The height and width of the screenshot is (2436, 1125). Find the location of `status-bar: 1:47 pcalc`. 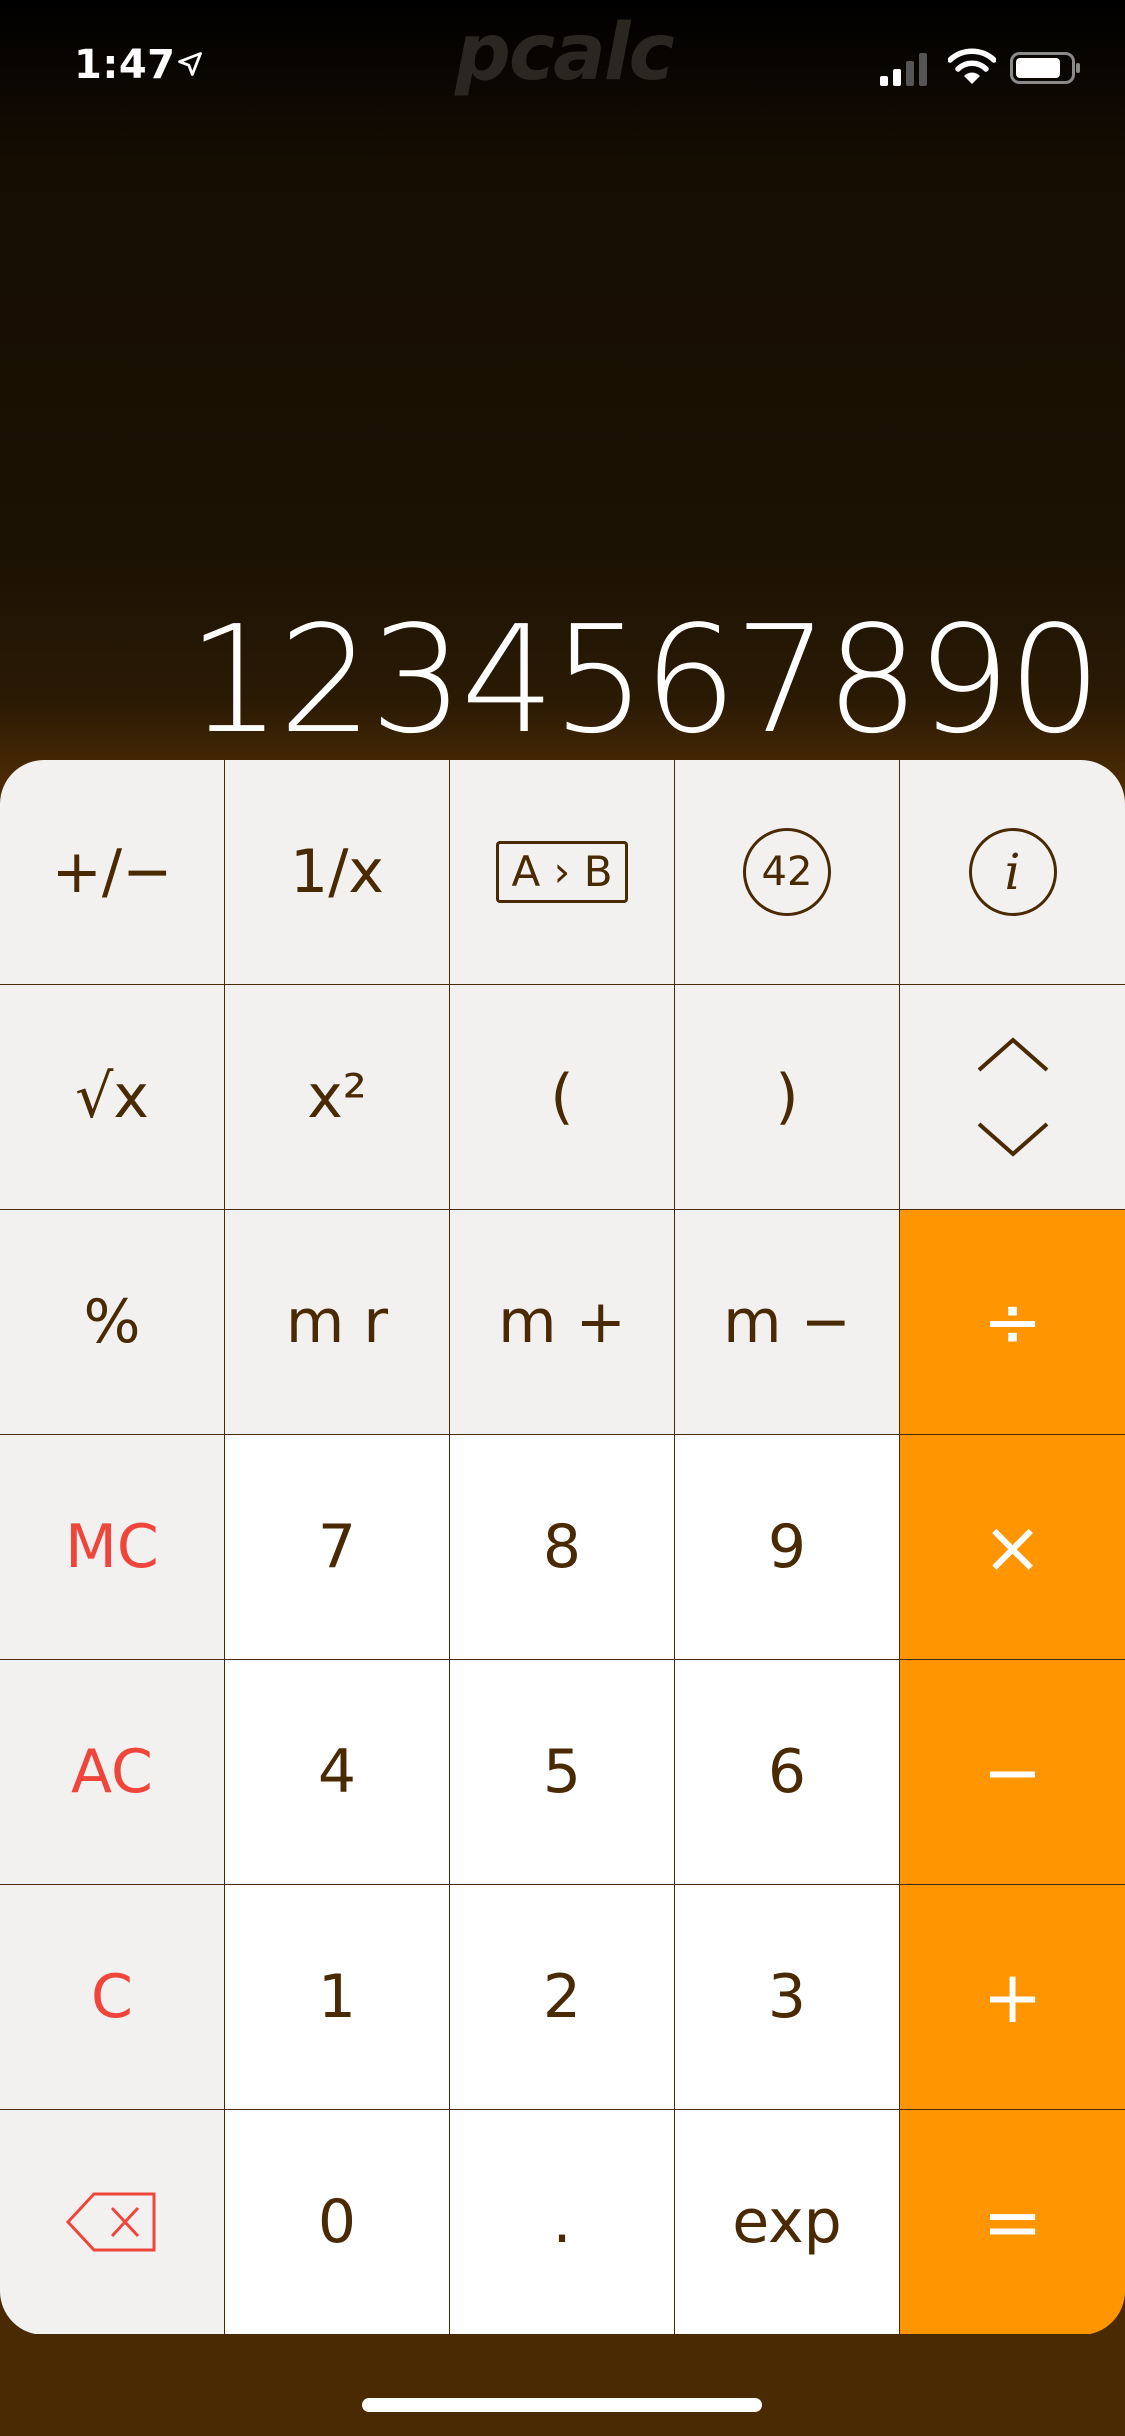

status-bar: 1:47 pcalc is located at coordinates (562, 70).